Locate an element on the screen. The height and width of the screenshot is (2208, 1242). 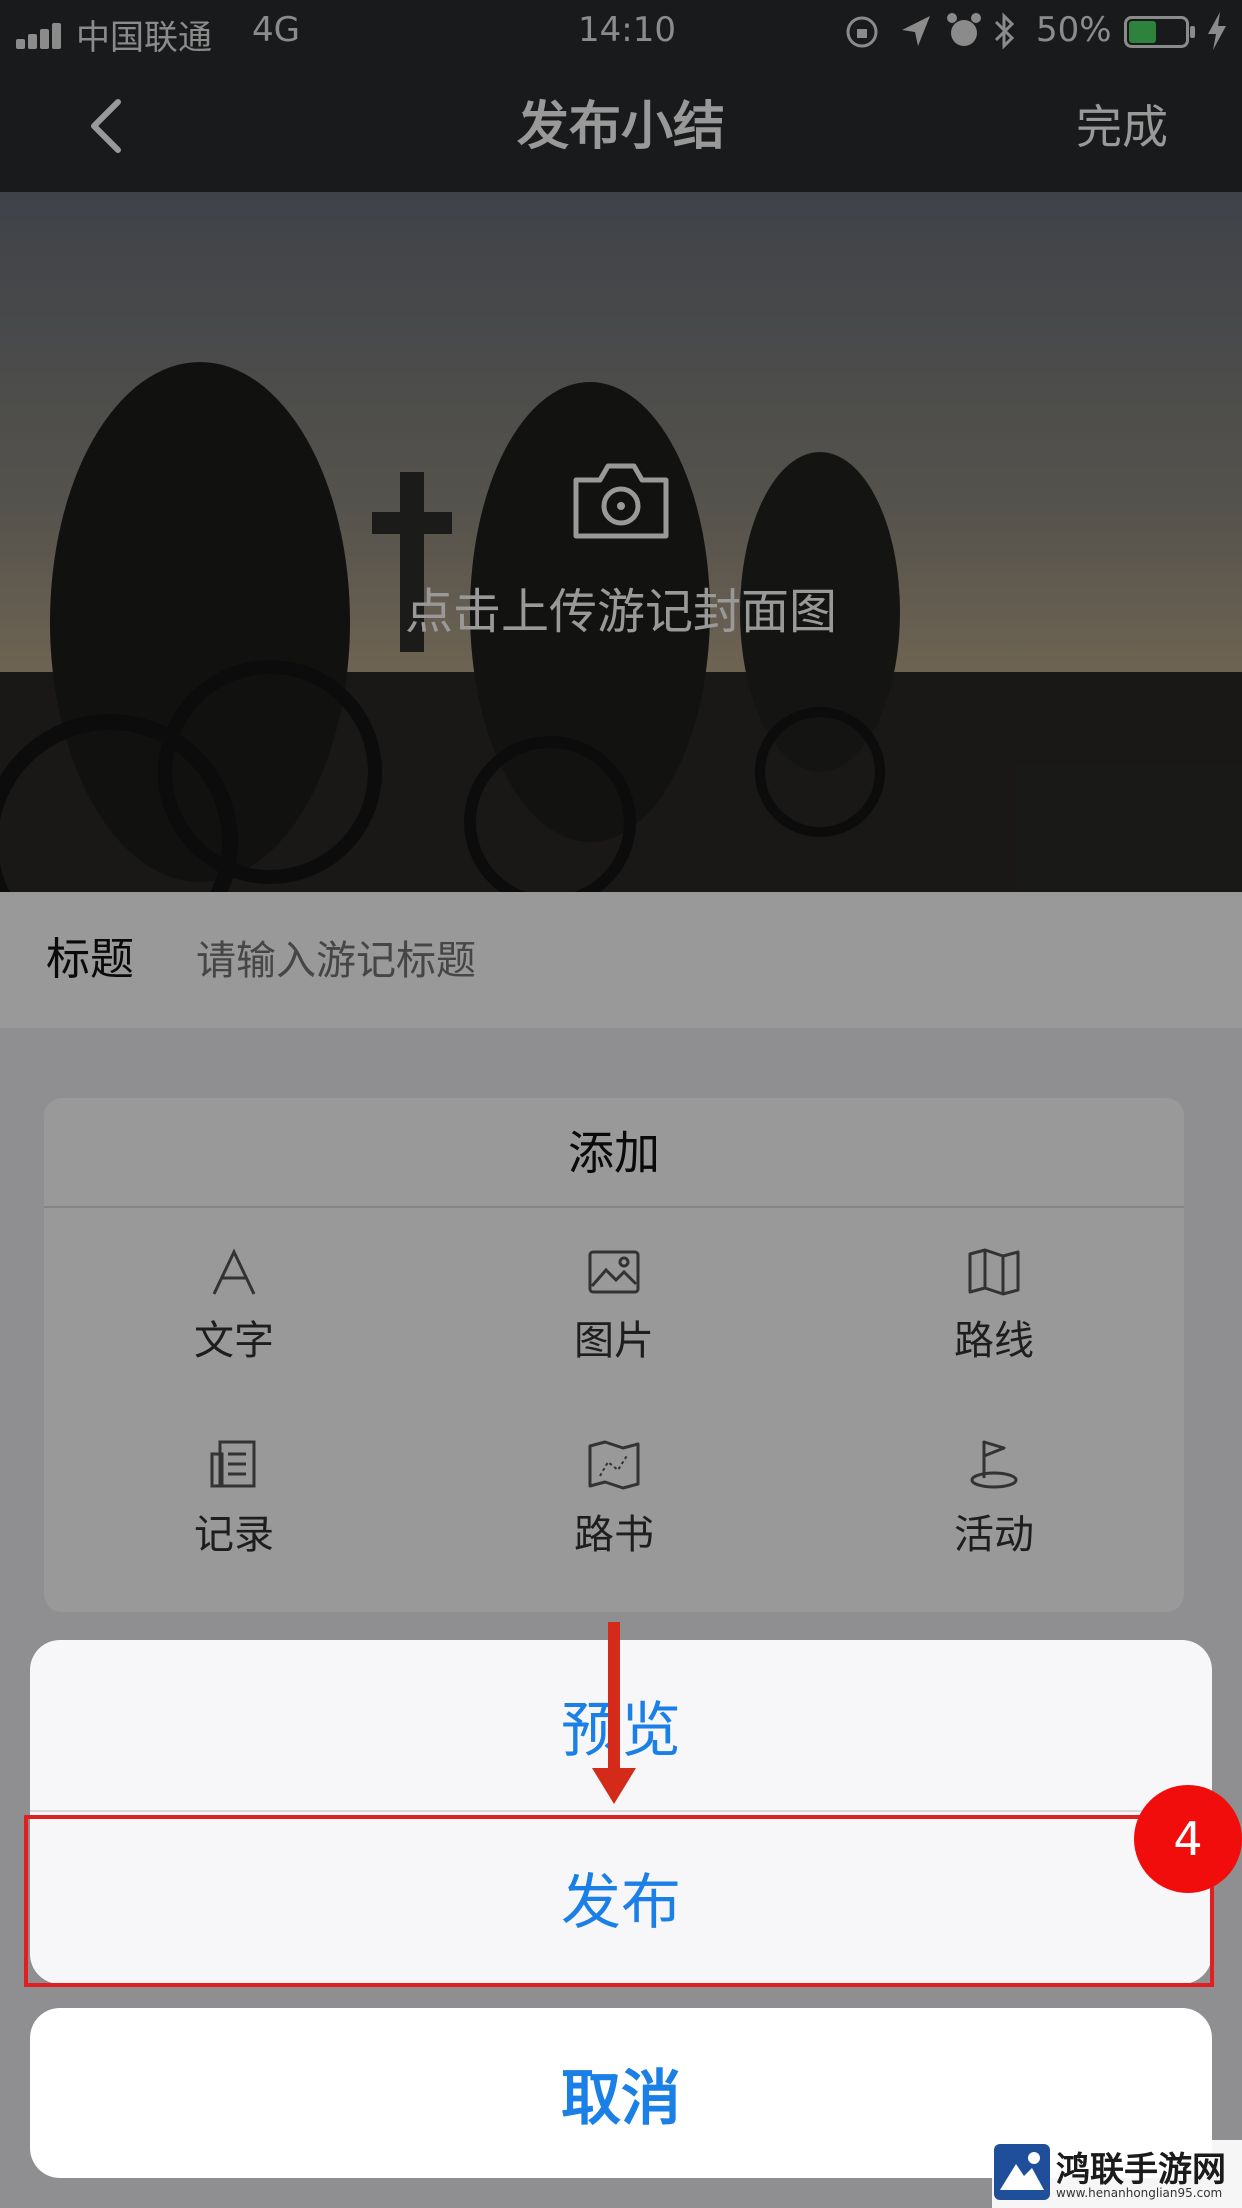
annotation-highlight is located at coordinates (619, 1901).